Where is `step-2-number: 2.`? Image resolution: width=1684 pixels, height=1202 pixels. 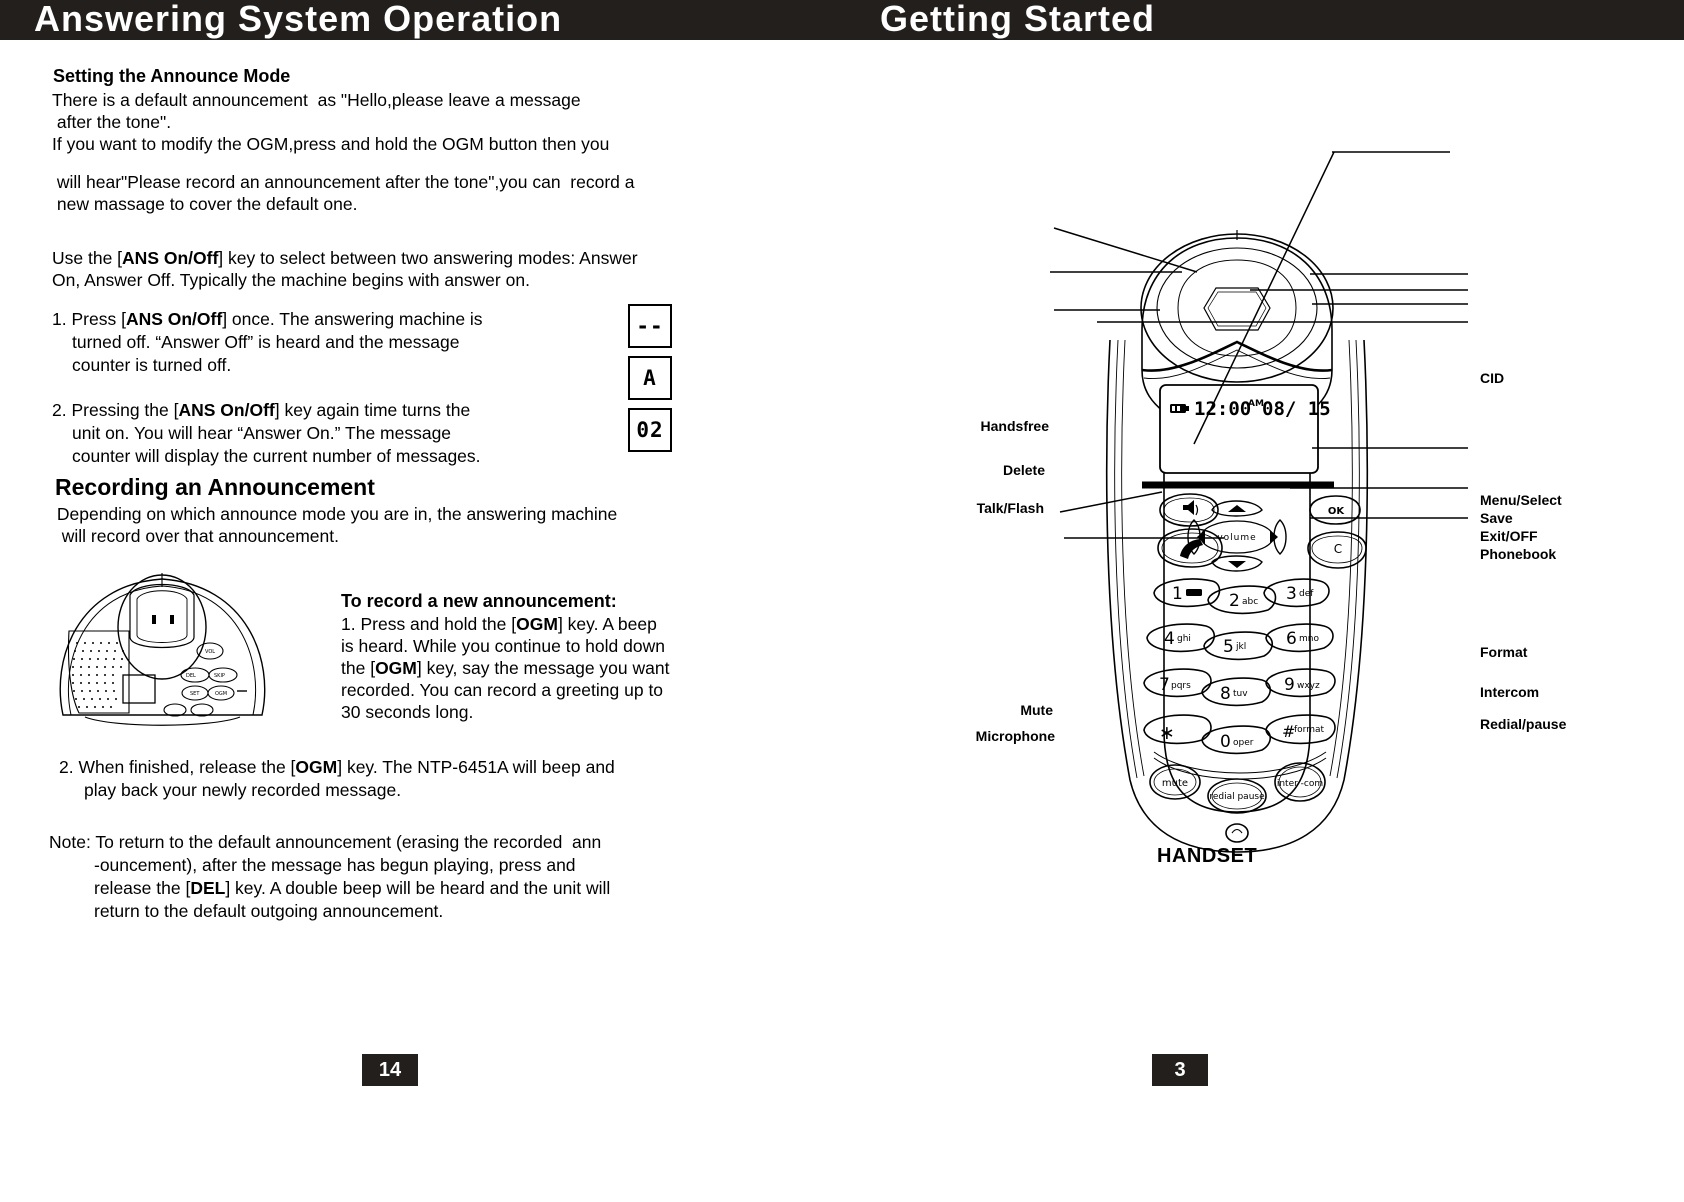 step-2-number: 2. is located at coordinates (59, 410).